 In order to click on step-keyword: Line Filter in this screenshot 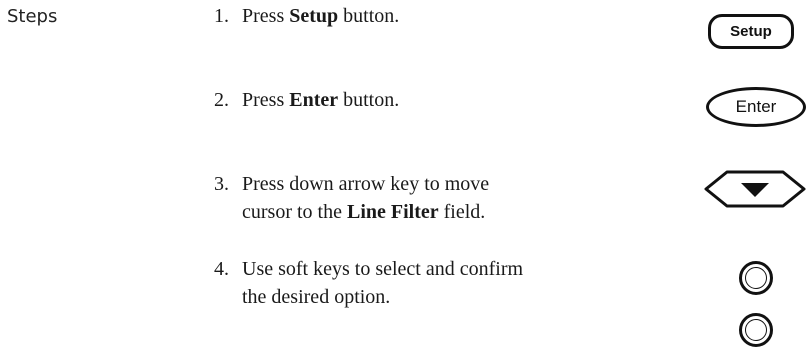, I will do `click(392, 212)`.